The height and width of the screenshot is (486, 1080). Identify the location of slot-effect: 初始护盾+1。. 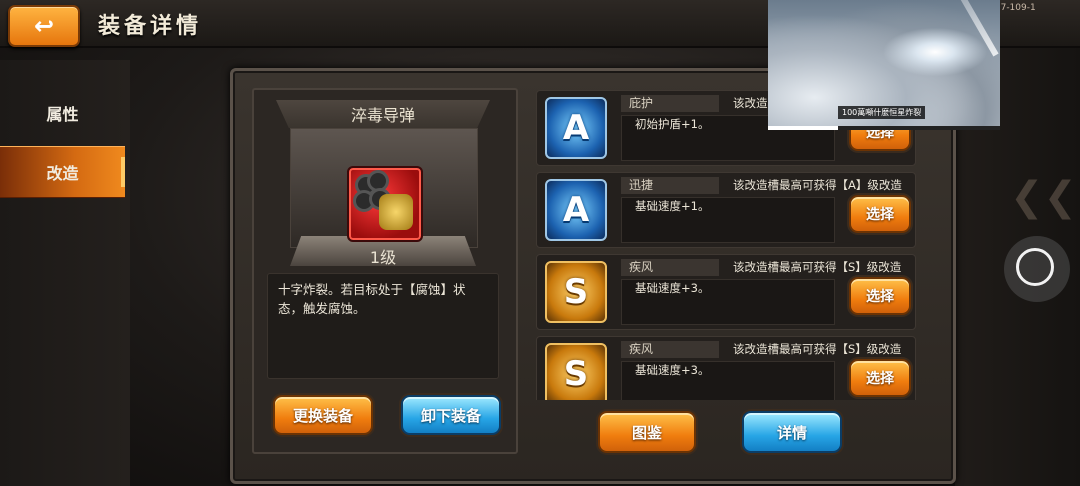
(672, 124).